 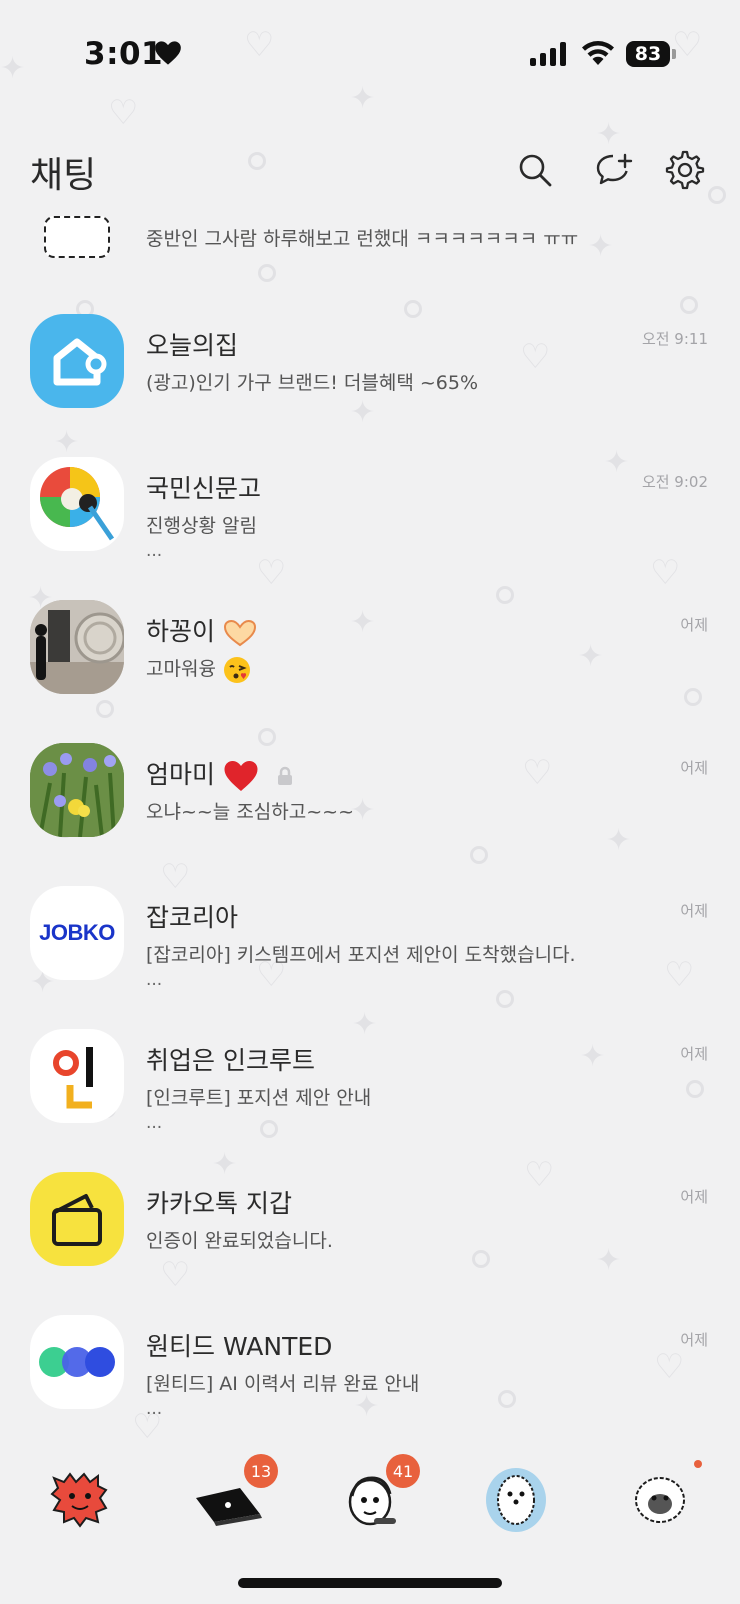 I want to click on chat-row: 원티드 WANTED [원티드] AI 이력서 리뷰 완료 안내 ... 어제, so click(x=370, y=1362).